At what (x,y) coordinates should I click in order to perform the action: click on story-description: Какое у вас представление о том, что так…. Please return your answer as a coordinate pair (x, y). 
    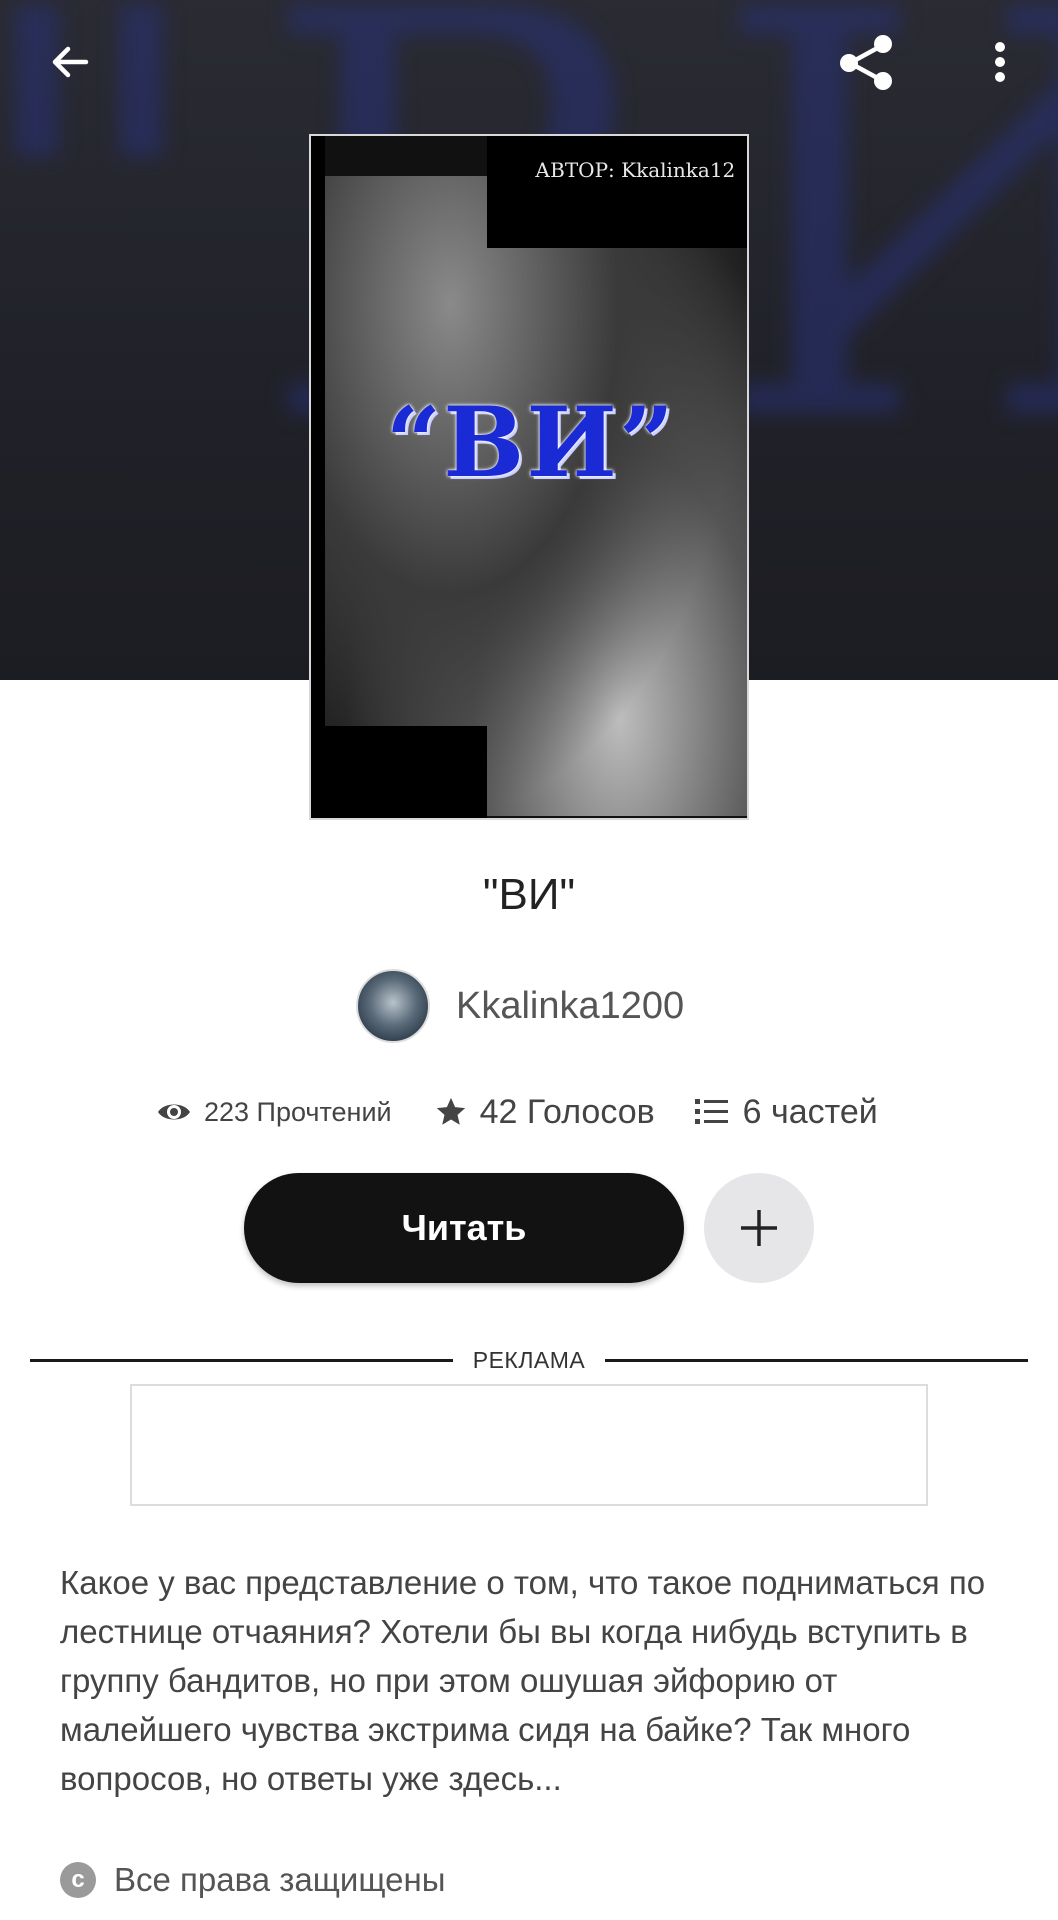
    Looking at the image, I should click on (523, 1680).